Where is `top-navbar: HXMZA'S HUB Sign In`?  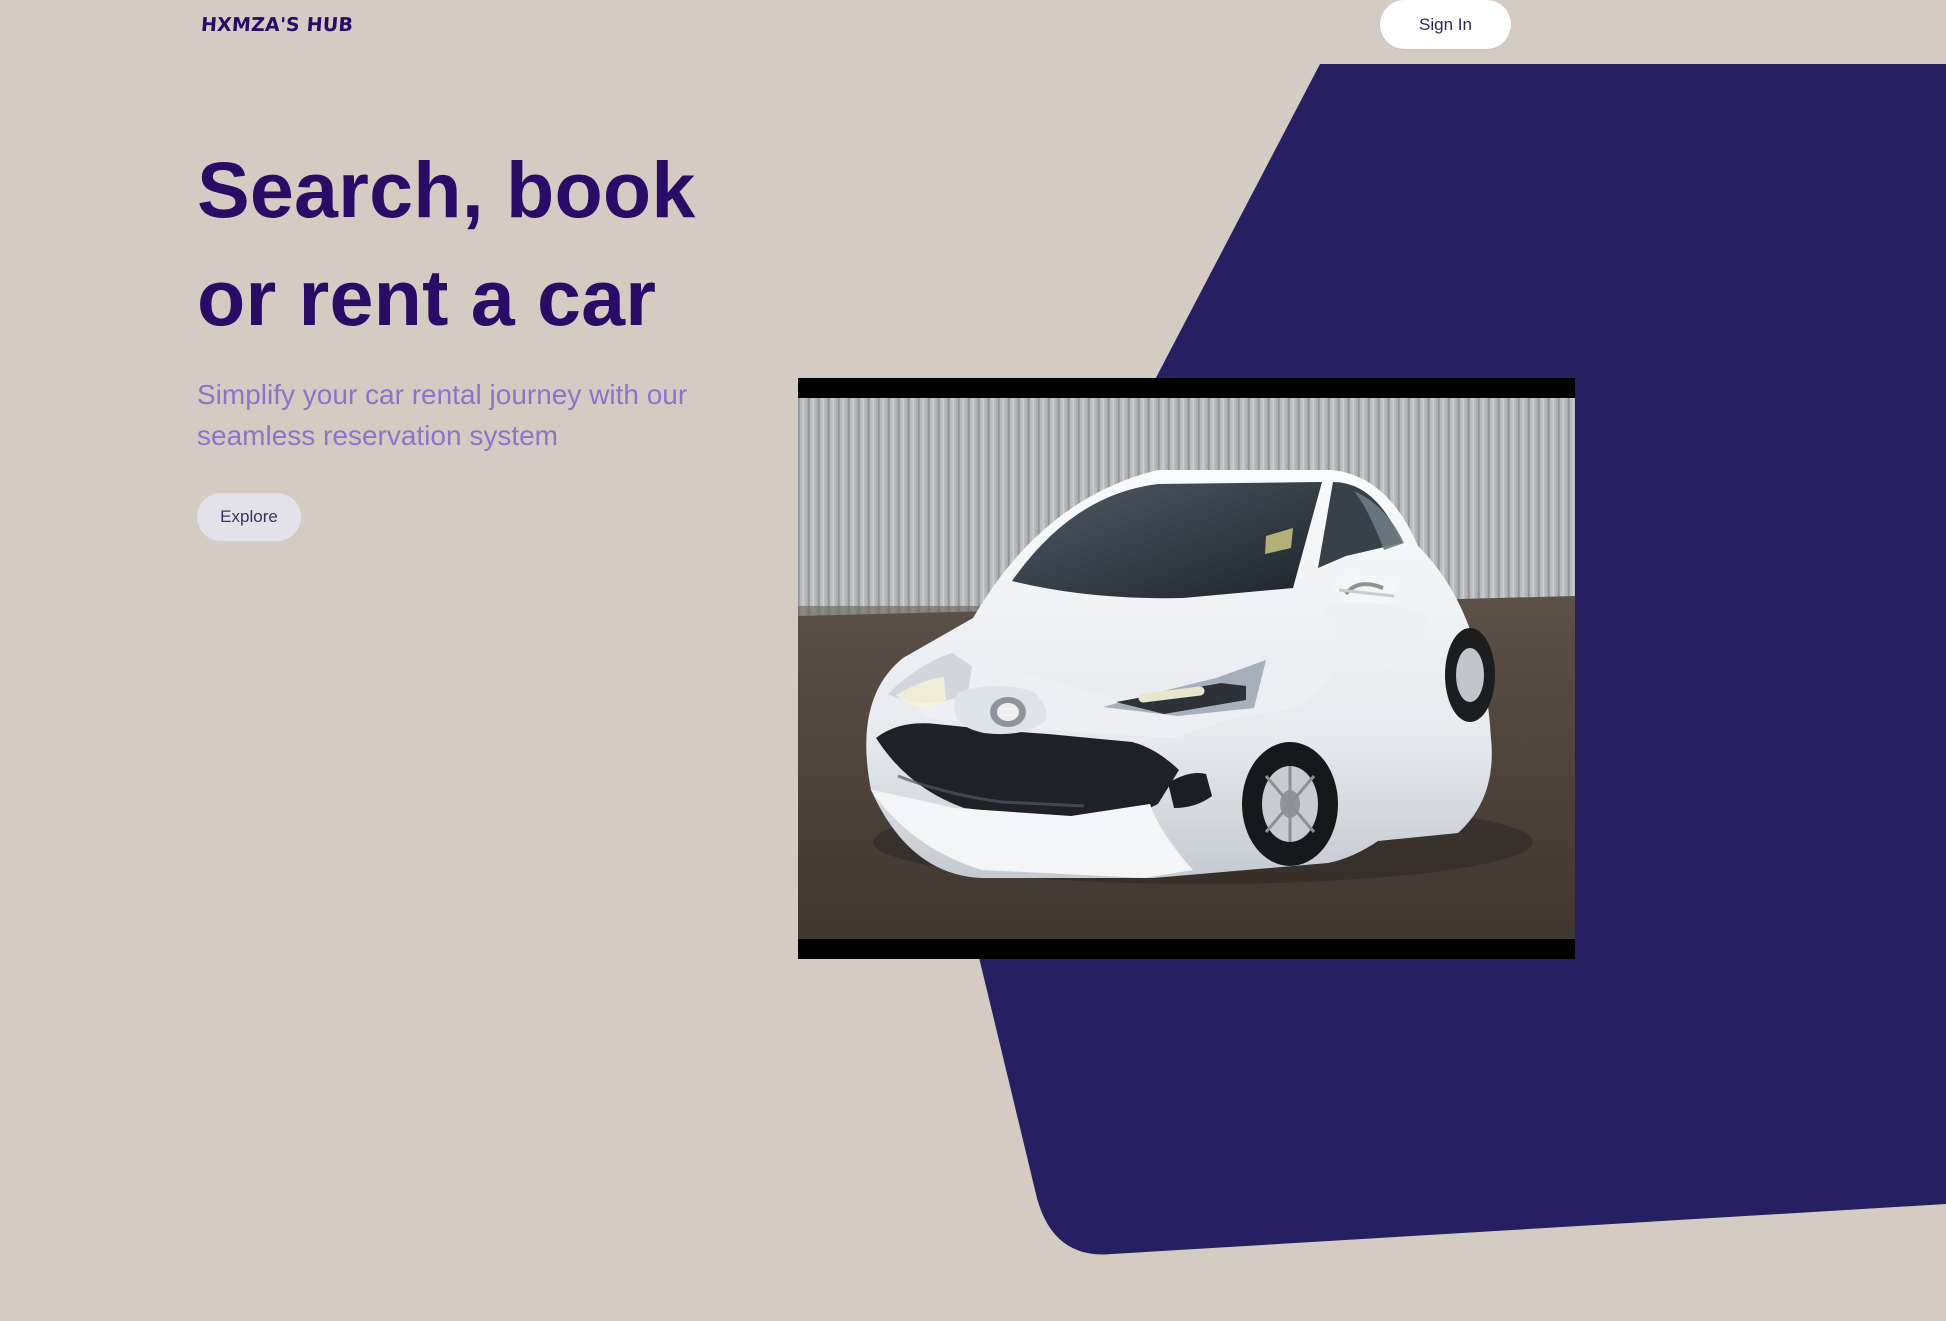
top-navbar: HXMZA'S HUB Sign In is located at coordinates (973, 32).